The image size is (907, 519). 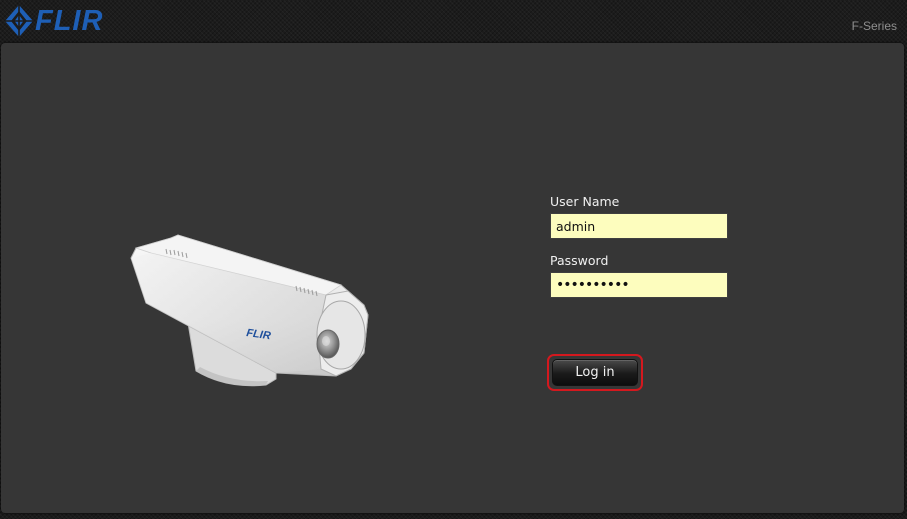 I want to click on flir-logo: FLIR, so click(x=59, y=21).